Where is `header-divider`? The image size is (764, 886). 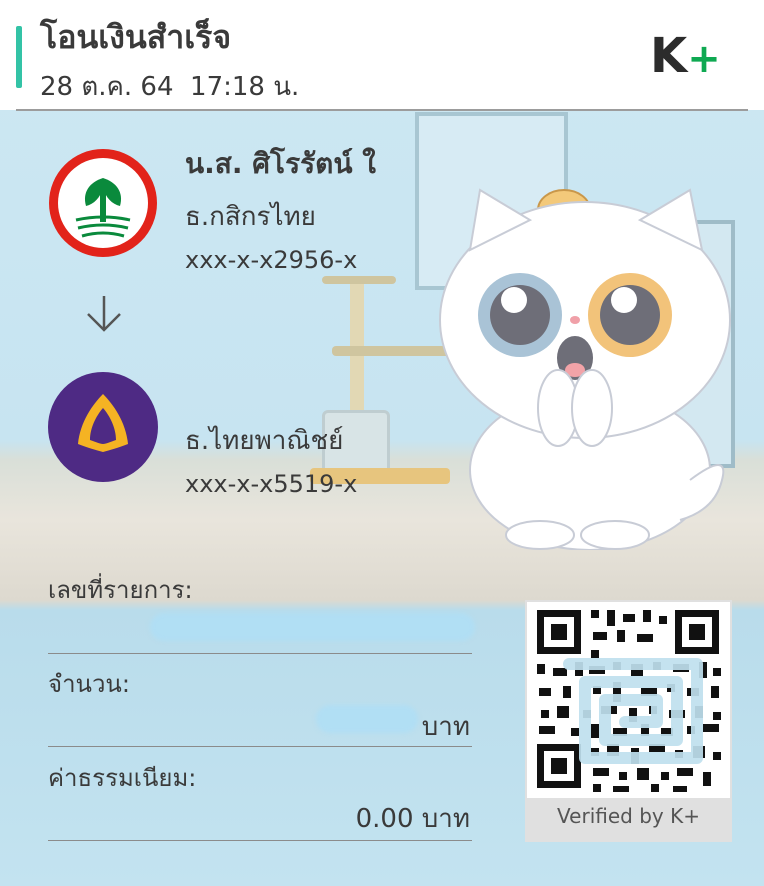 header-divider is located at coordinates (382, 110).